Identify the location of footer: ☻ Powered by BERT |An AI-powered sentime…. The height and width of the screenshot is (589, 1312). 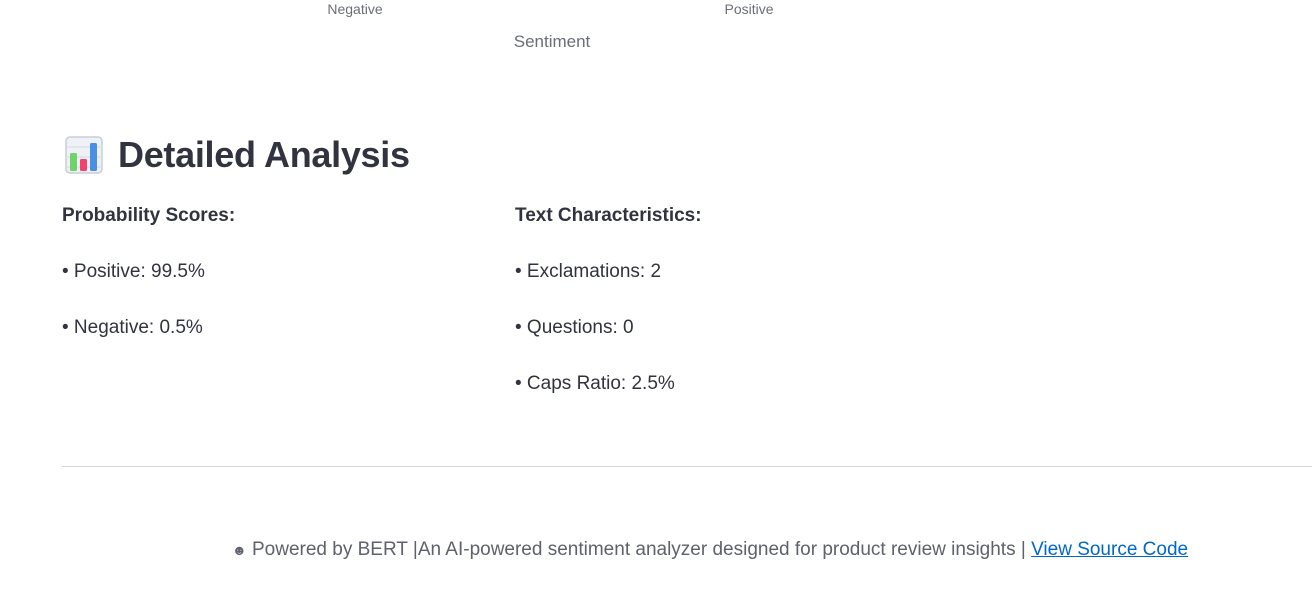
(710, 550).